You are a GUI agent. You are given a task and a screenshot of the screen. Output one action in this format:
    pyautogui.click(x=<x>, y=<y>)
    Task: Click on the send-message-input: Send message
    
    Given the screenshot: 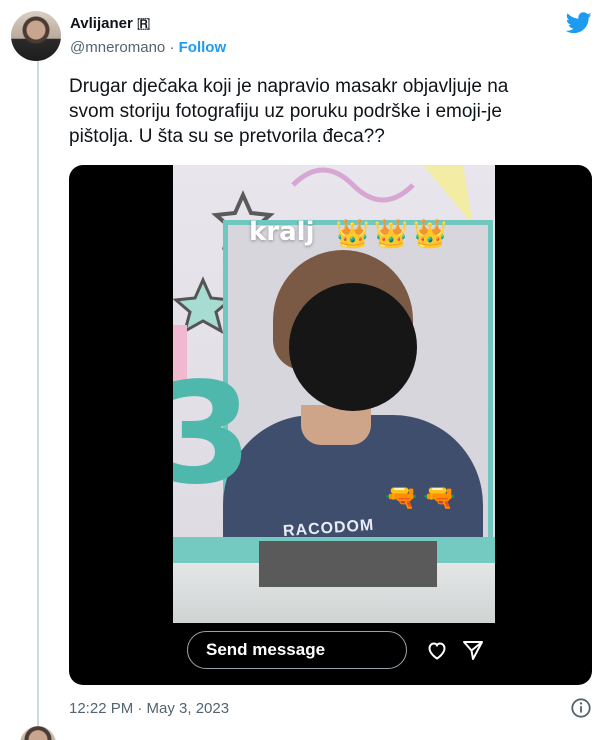 What is the action you would take?
    pyautogui.click(x=297, y=650)
    